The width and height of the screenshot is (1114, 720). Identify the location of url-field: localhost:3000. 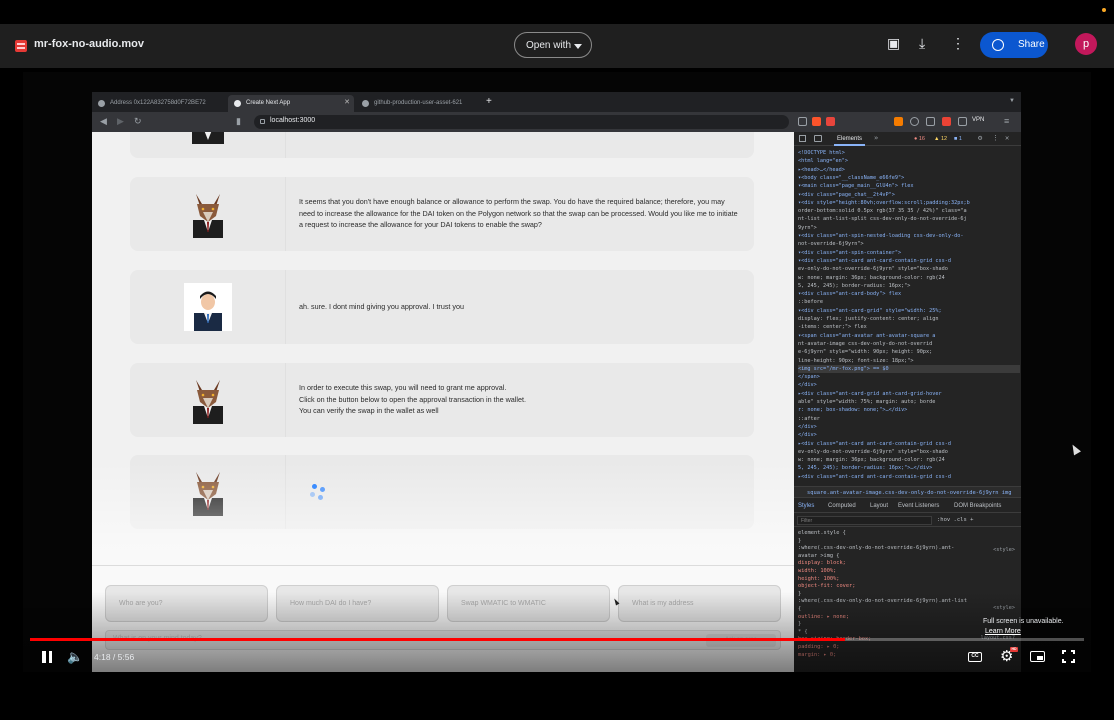
(521, 122).